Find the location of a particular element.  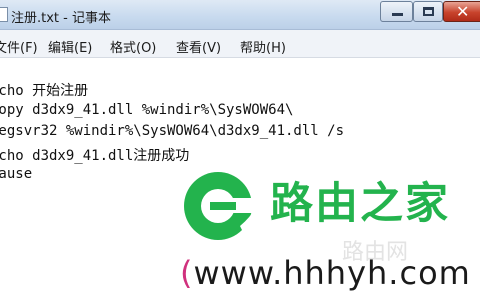

watermark-brand: 路由之家 is located at coordinates (360, 204).